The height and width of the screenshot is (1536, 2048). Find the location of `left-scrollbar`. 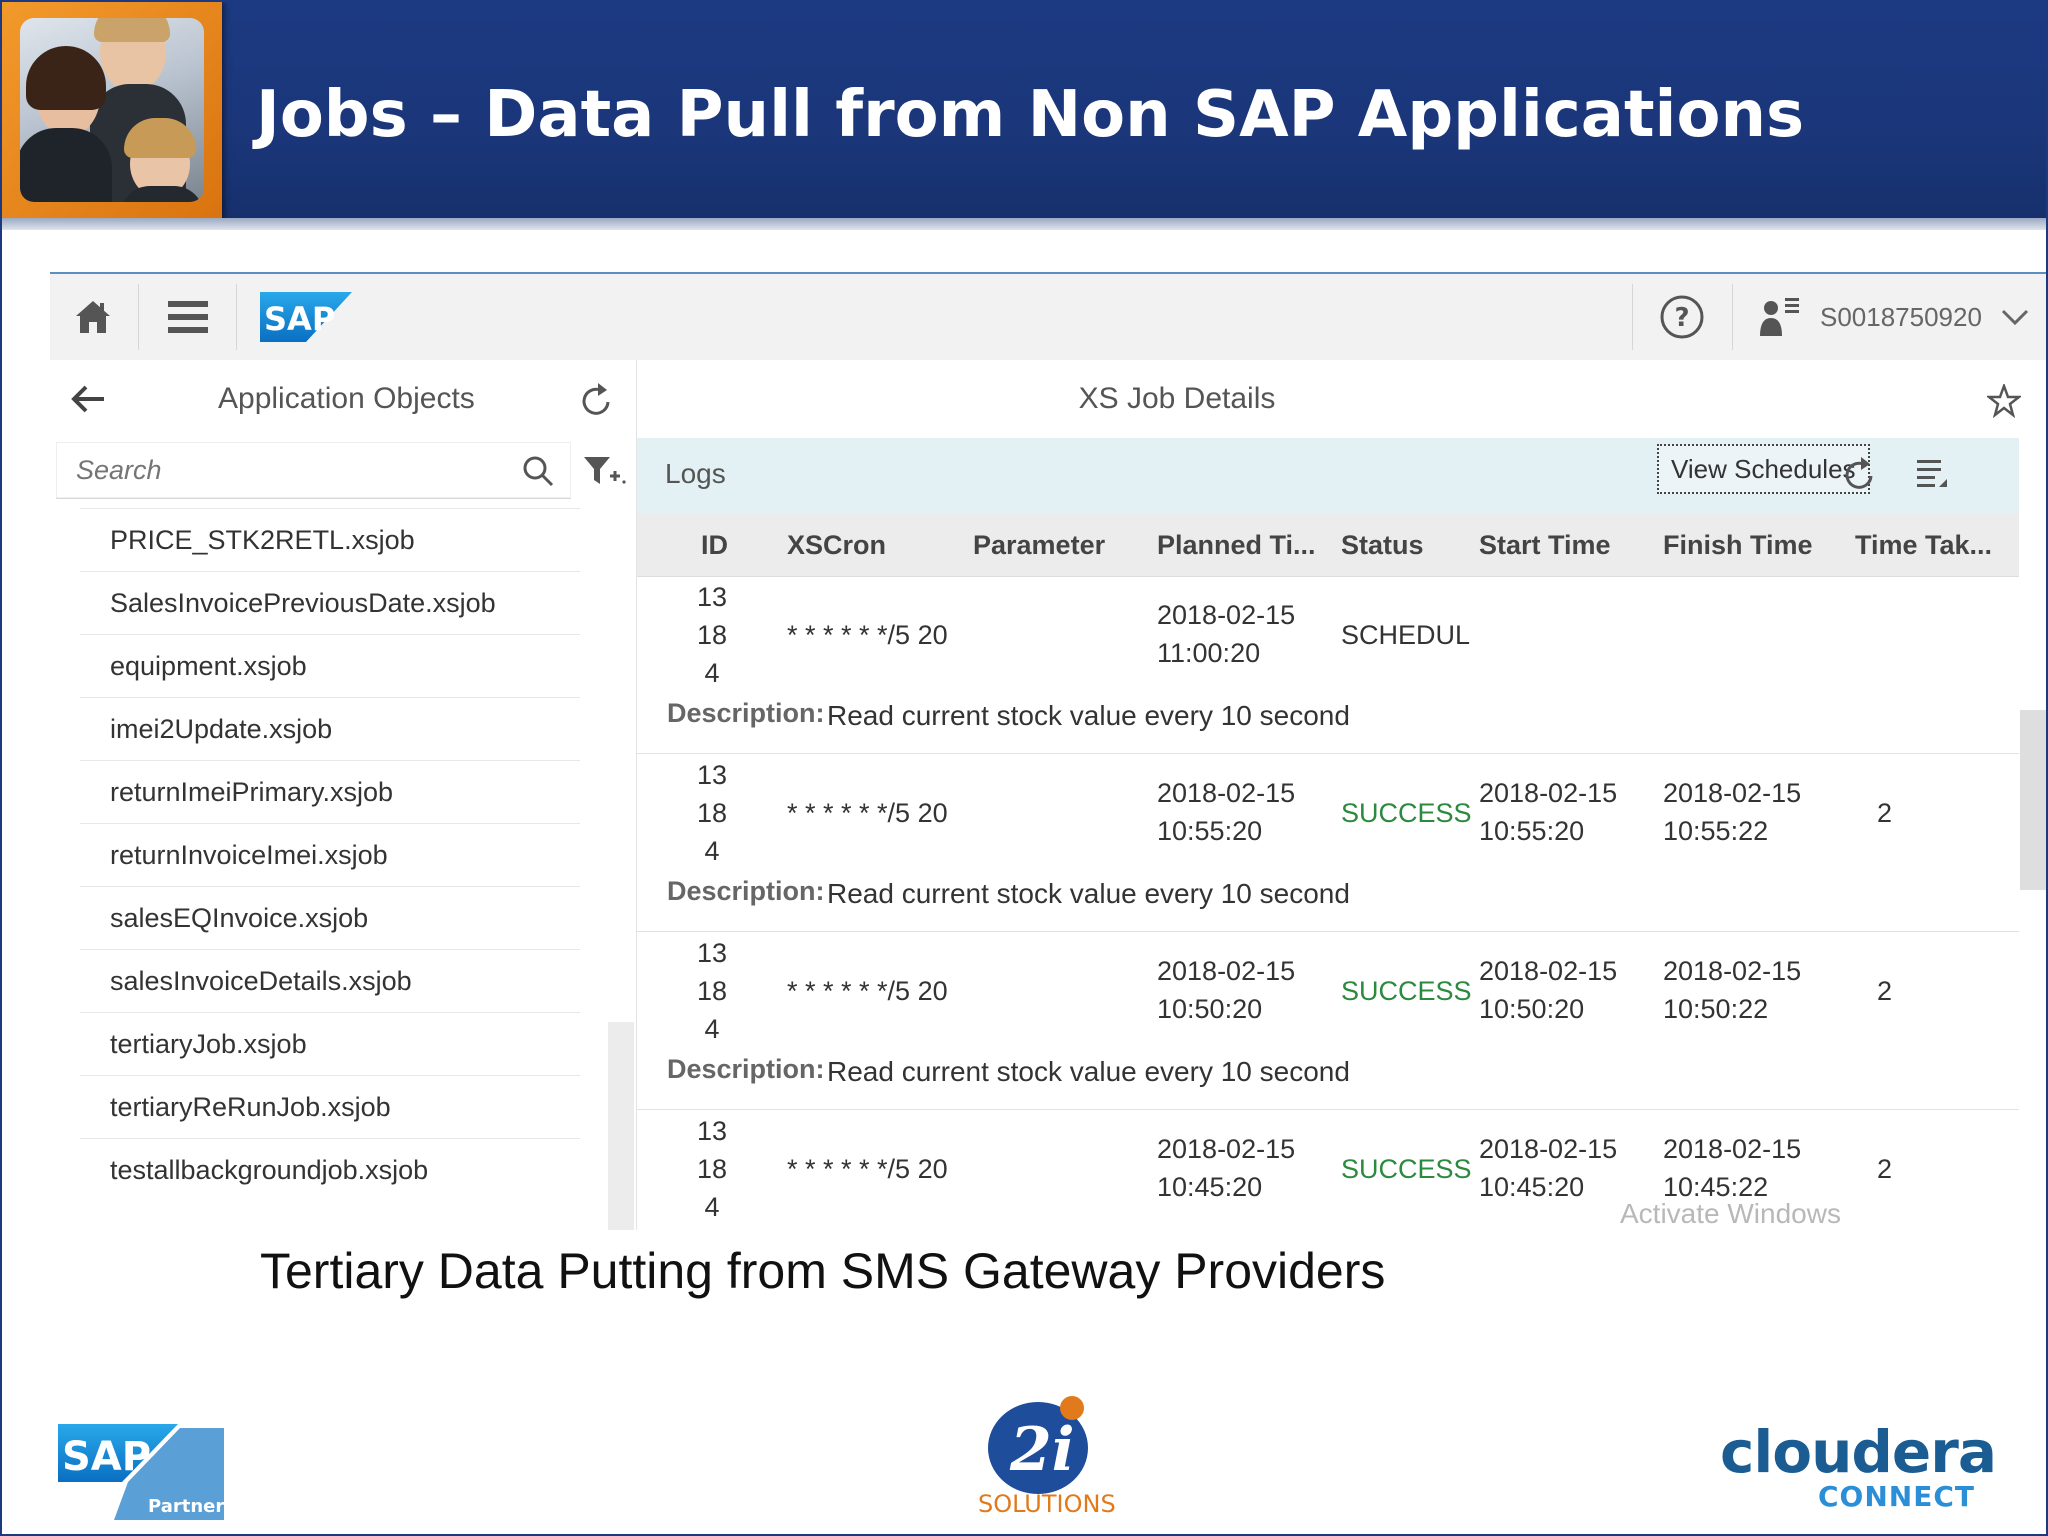

left-scrollbar is located at coordinates (621, 1126).